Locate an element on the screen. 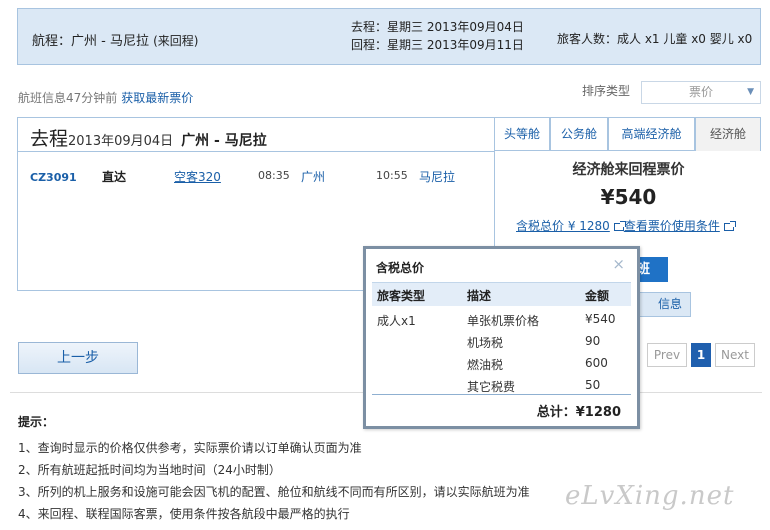 The width and height of the screenshot is (770, 530). row-desc: 其它税费 is located at coordinates (491, 387).